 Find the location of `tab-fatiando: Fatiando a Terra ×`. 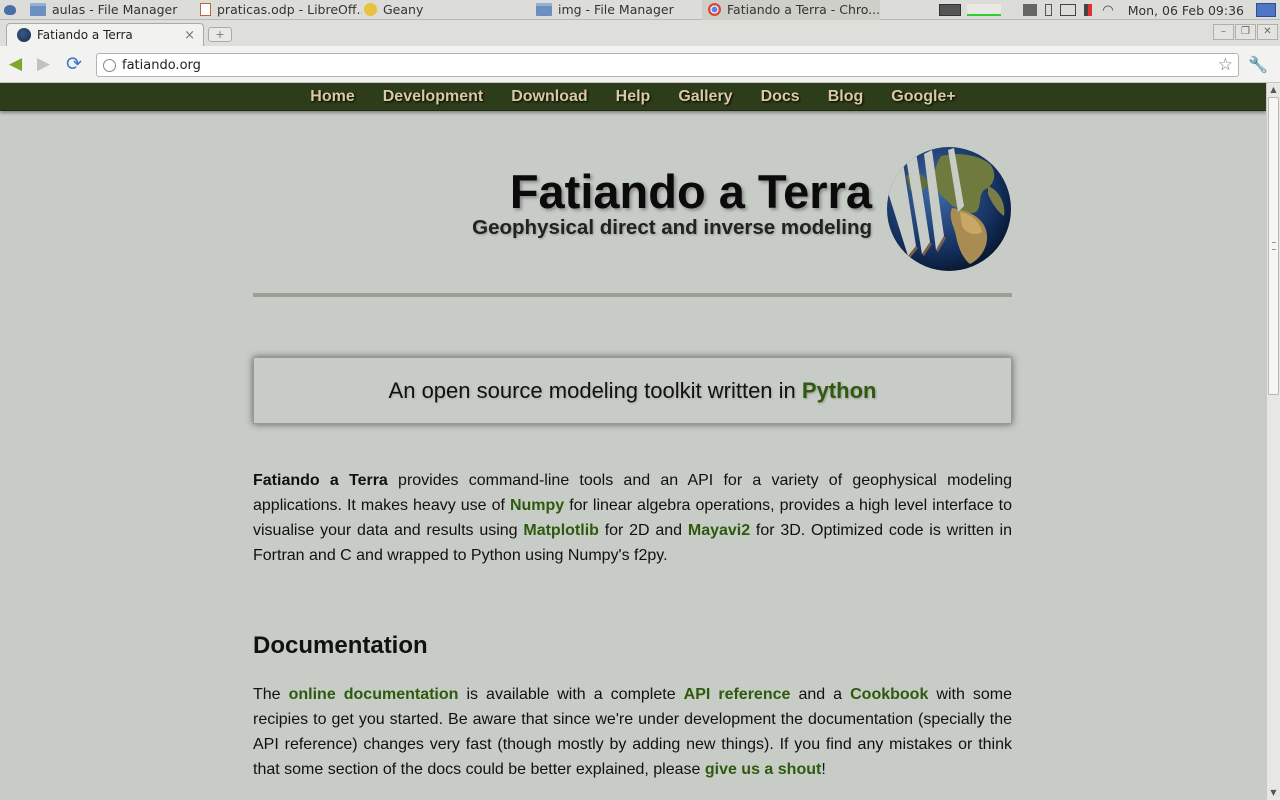

tab-fatiando: Fatiando a Terra × is located at coordinates (105, 34).